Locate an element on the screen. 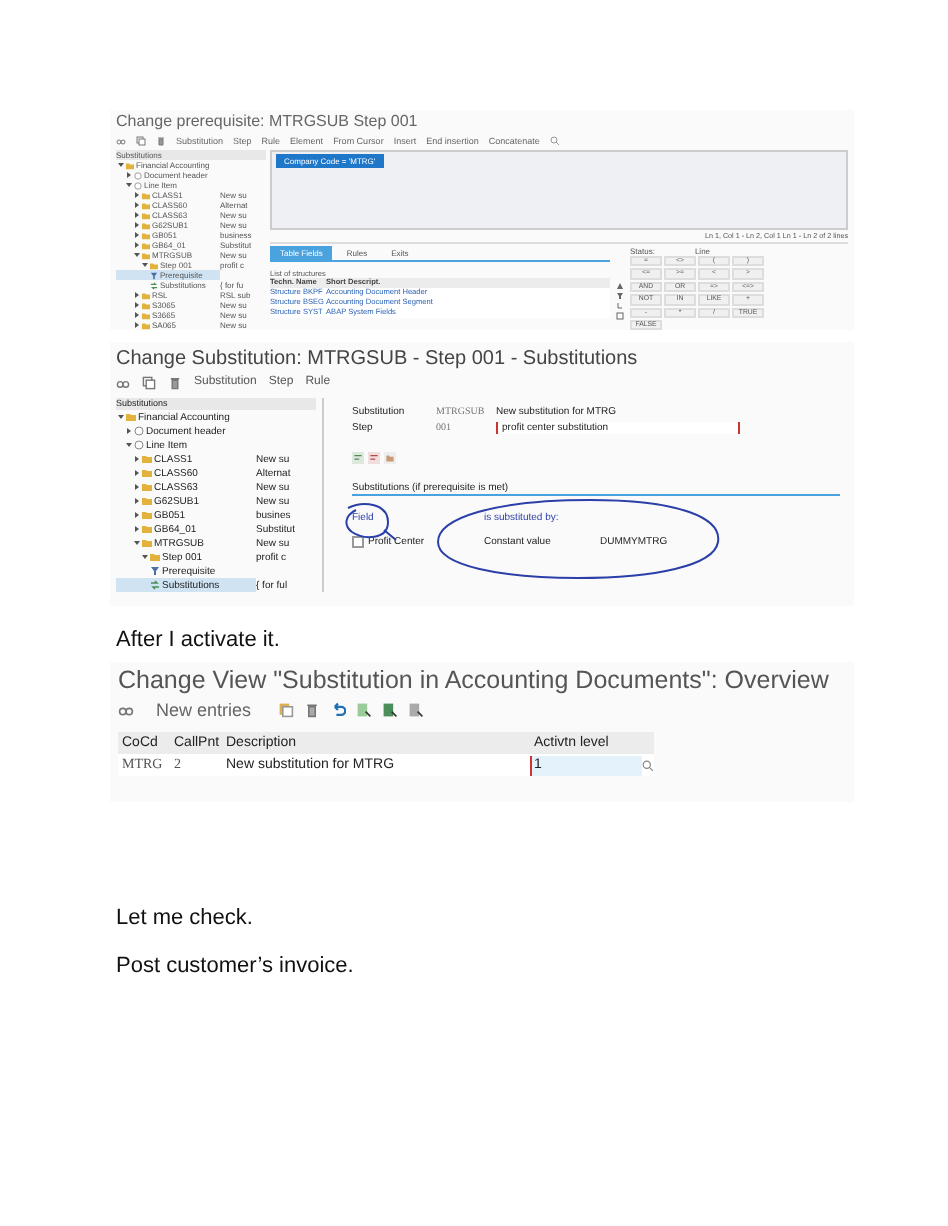 The height and width of the screenshot is (1226, 948). triangle-icon is located at coordinates (620, 286).